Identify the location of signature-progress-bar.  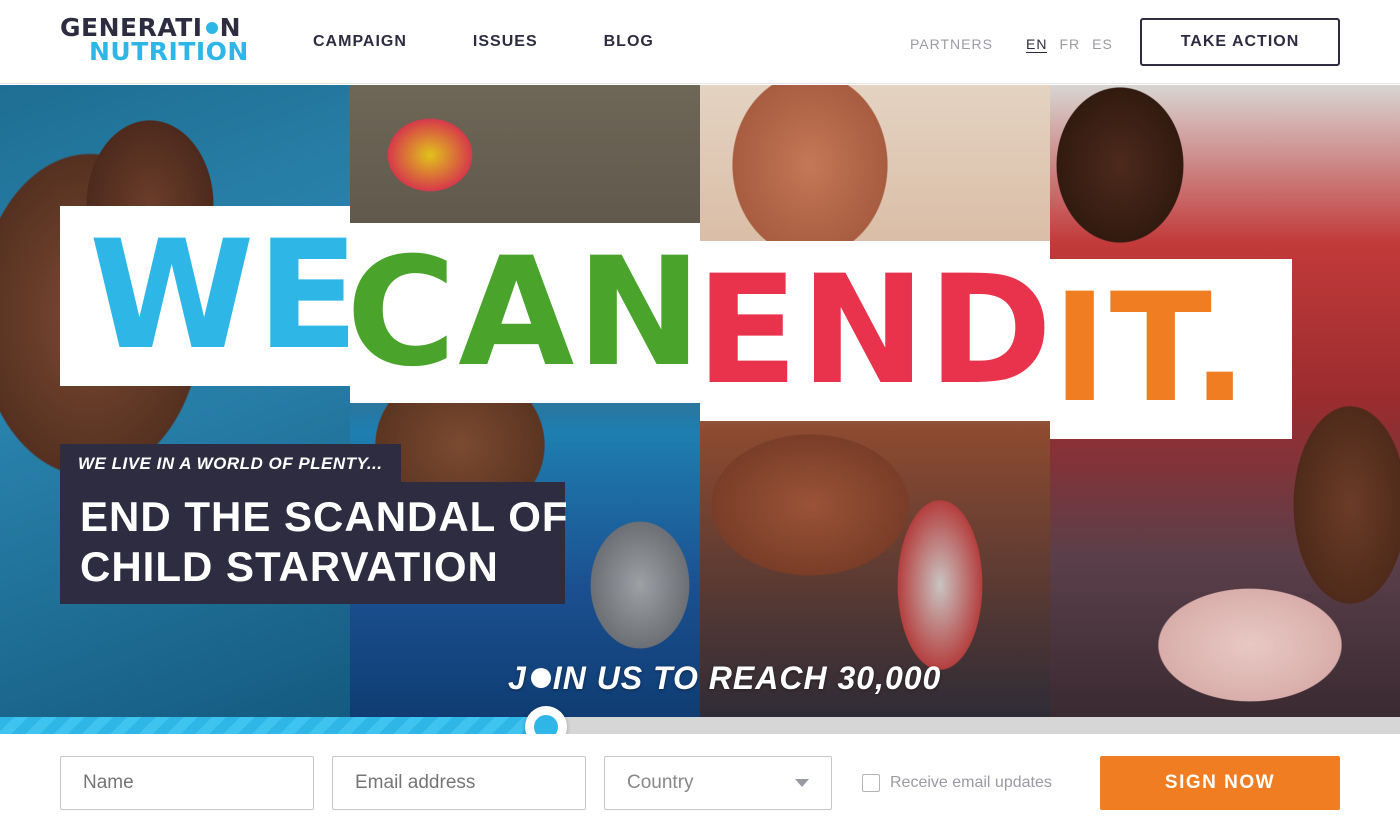
(700, 725).